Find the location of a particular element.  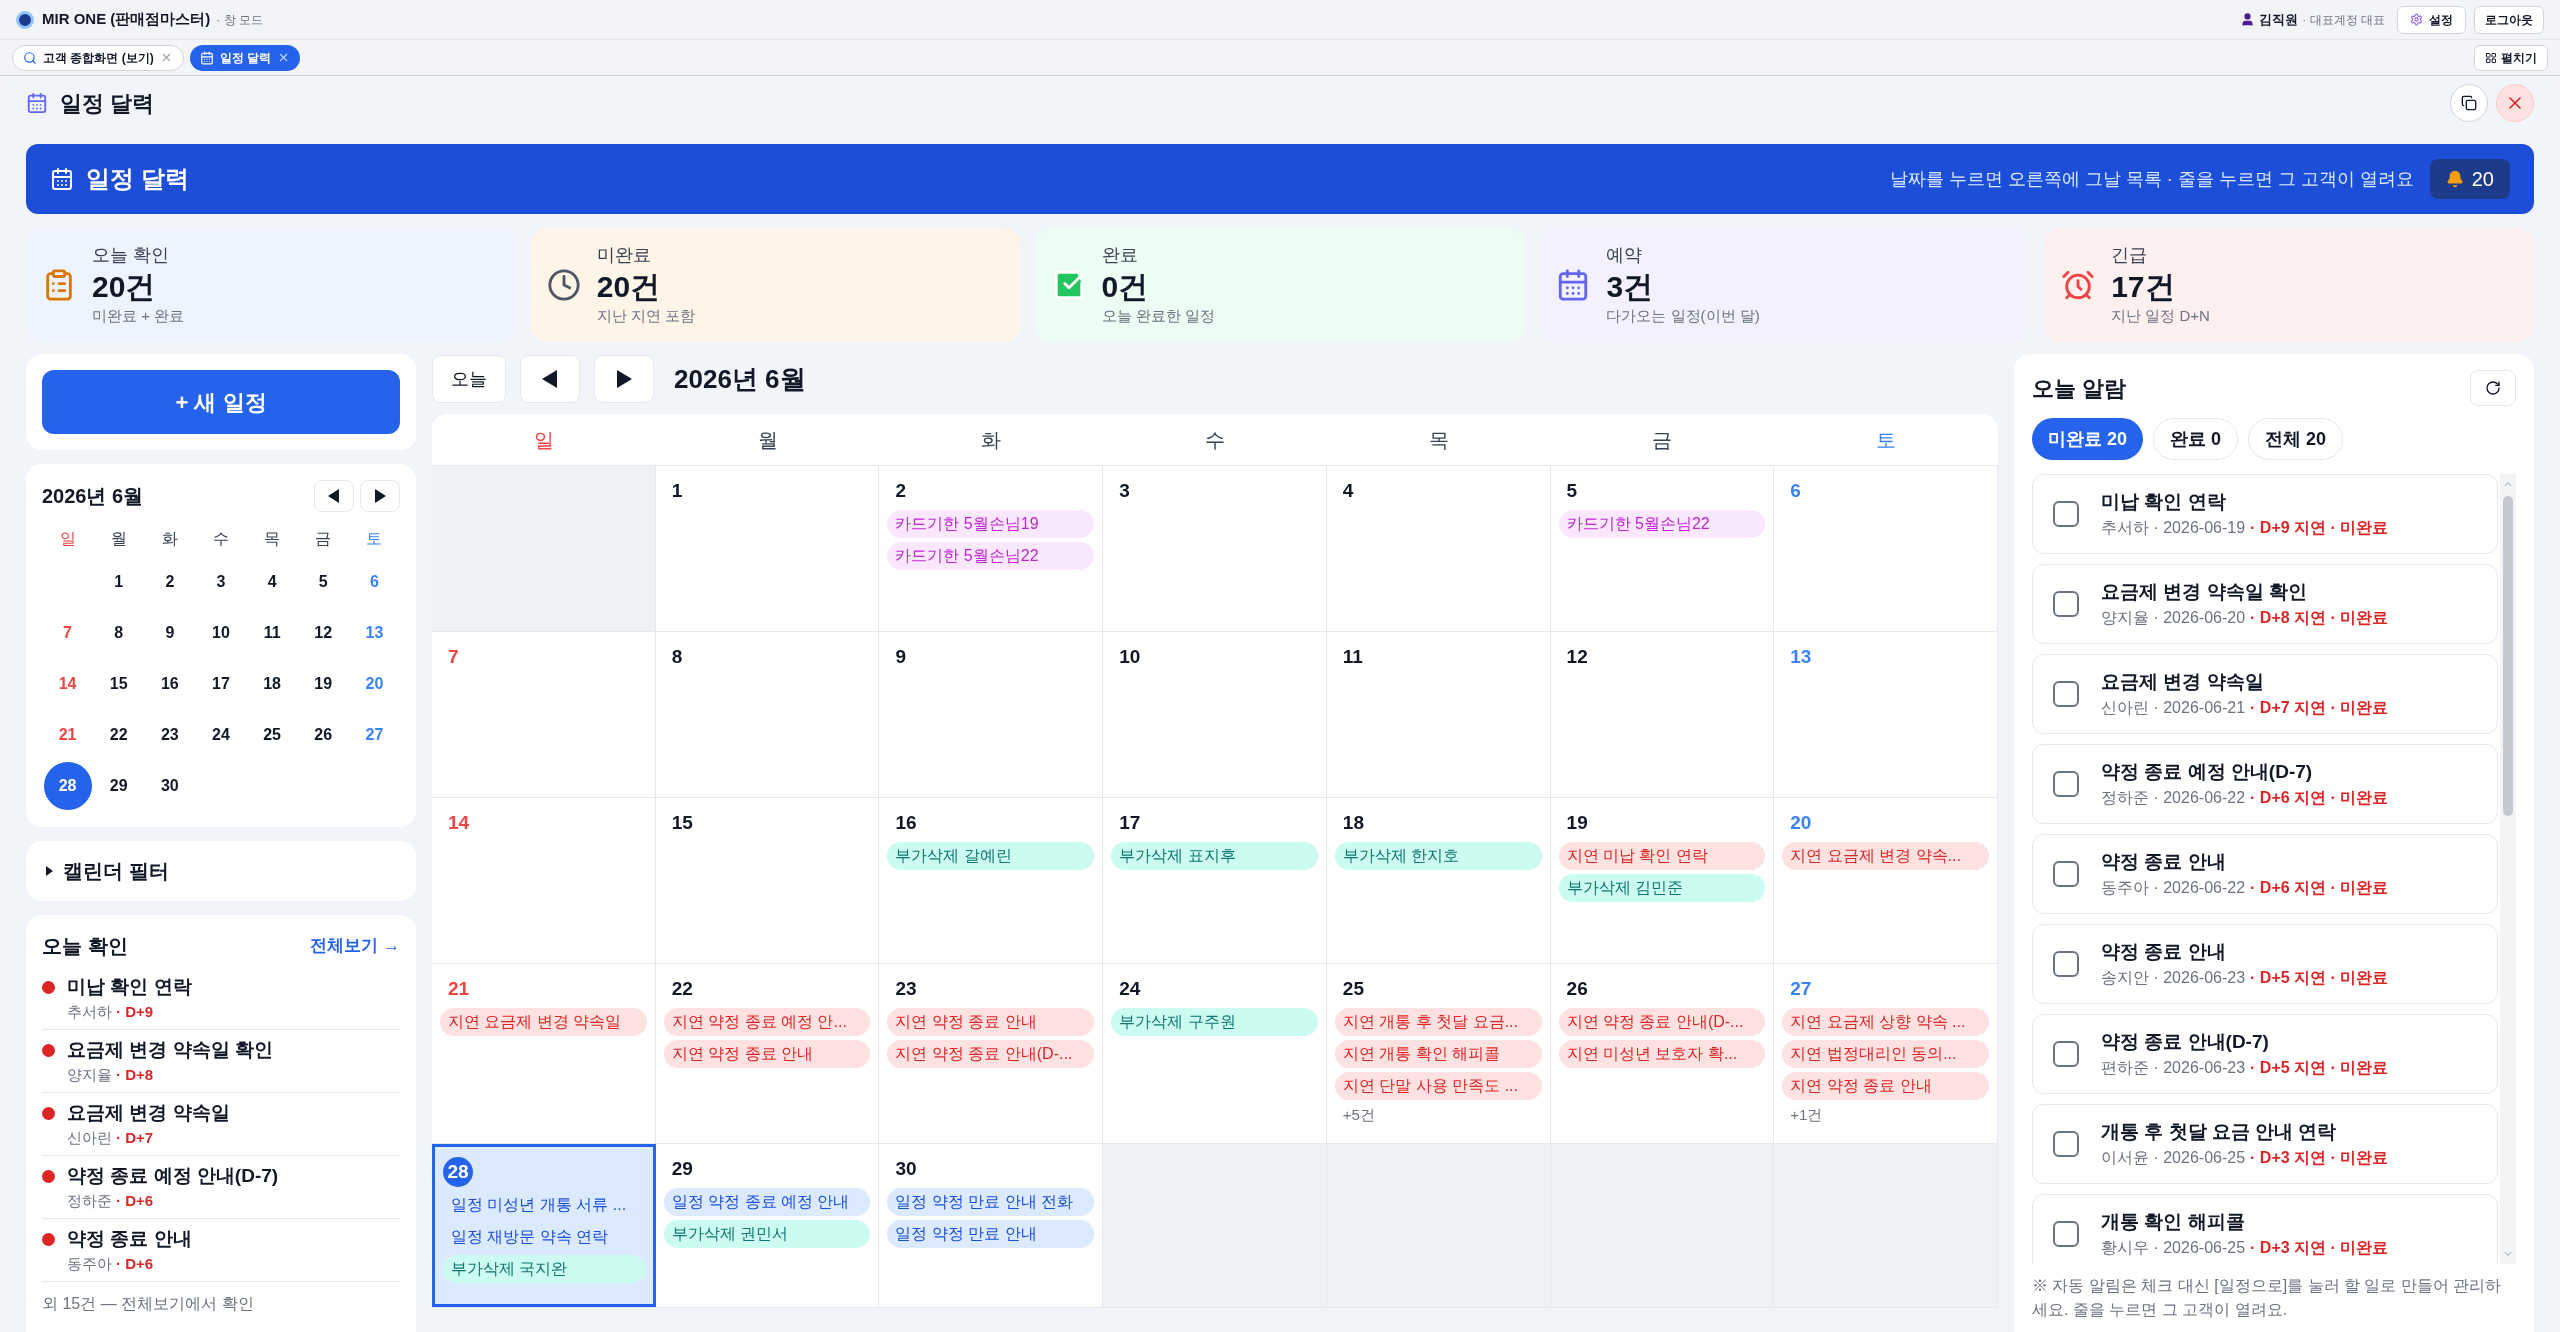

alarm-item: 약정 종료 예정 안내(D-7) 정하준 · 2026-06-22 · D+6 지연 · 미완료 is located at coordinates (2265, 784).